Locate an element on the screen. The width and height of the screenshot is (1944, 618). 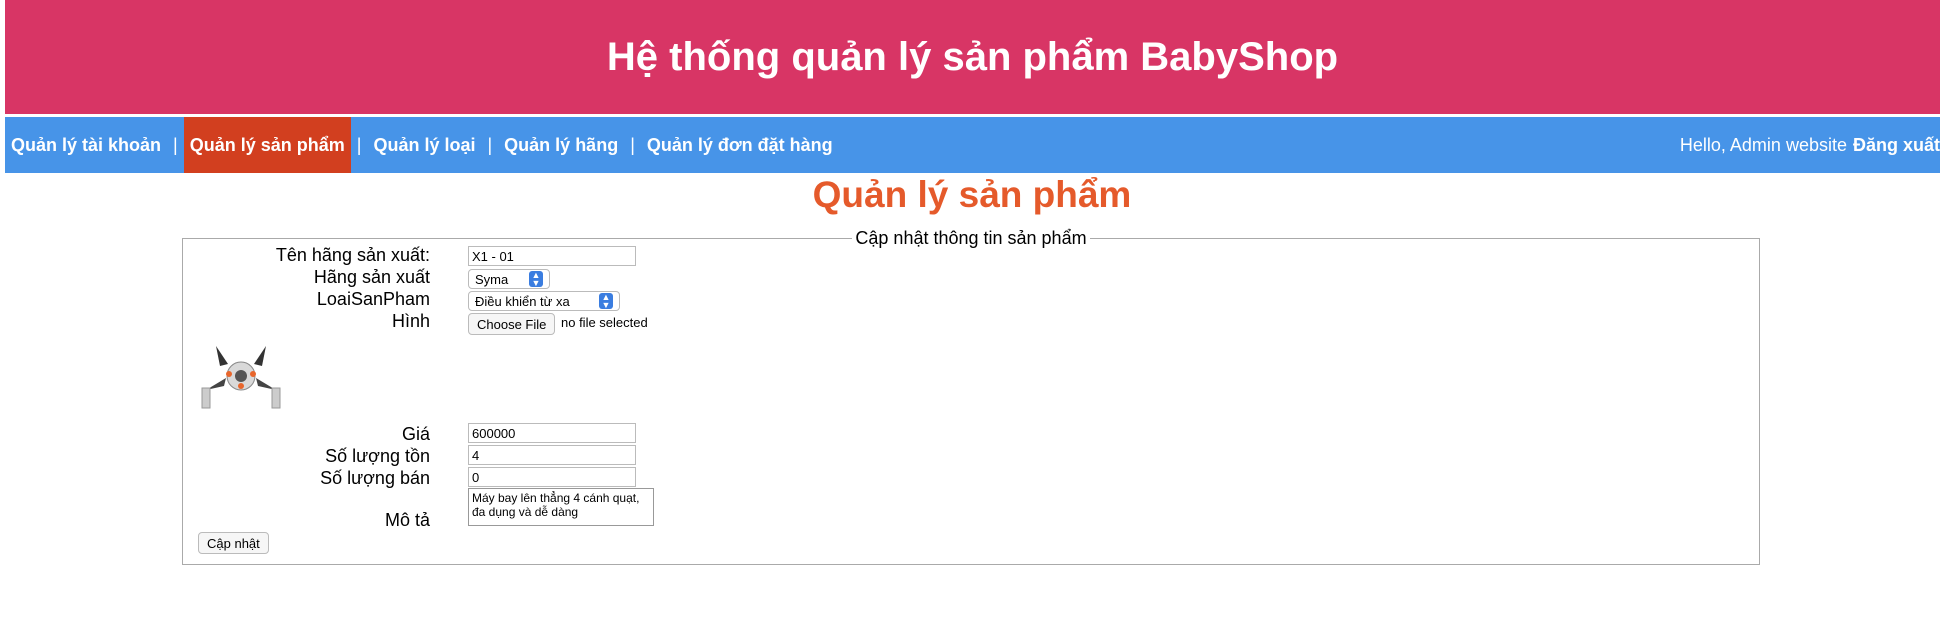
choose-file-button: Choose File is located at coordinates (512, 324).